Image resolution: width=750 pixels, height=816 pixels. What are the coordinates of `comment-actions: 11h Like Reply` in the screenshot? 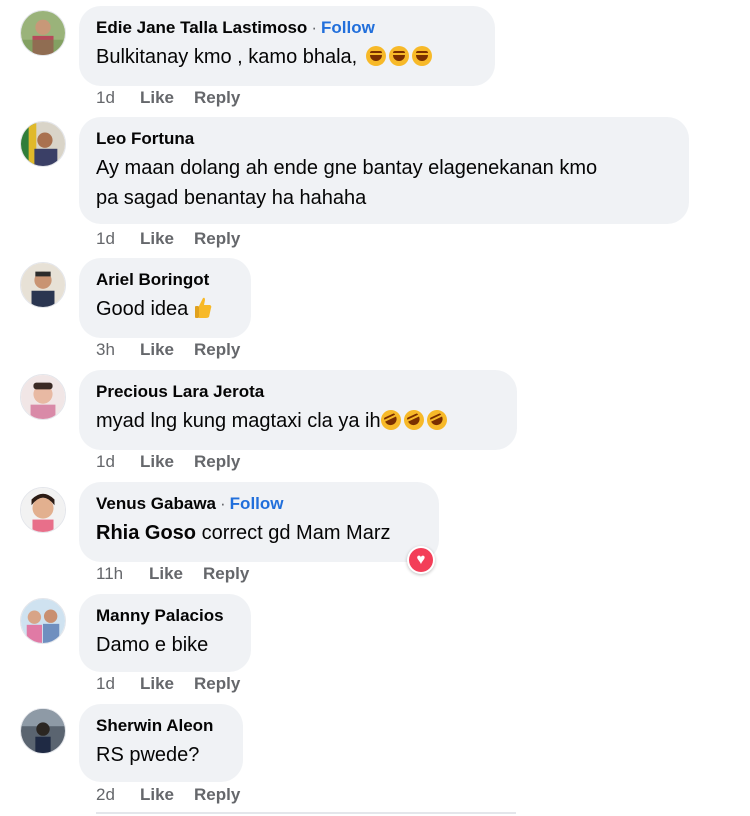 It's located at (172, 574).